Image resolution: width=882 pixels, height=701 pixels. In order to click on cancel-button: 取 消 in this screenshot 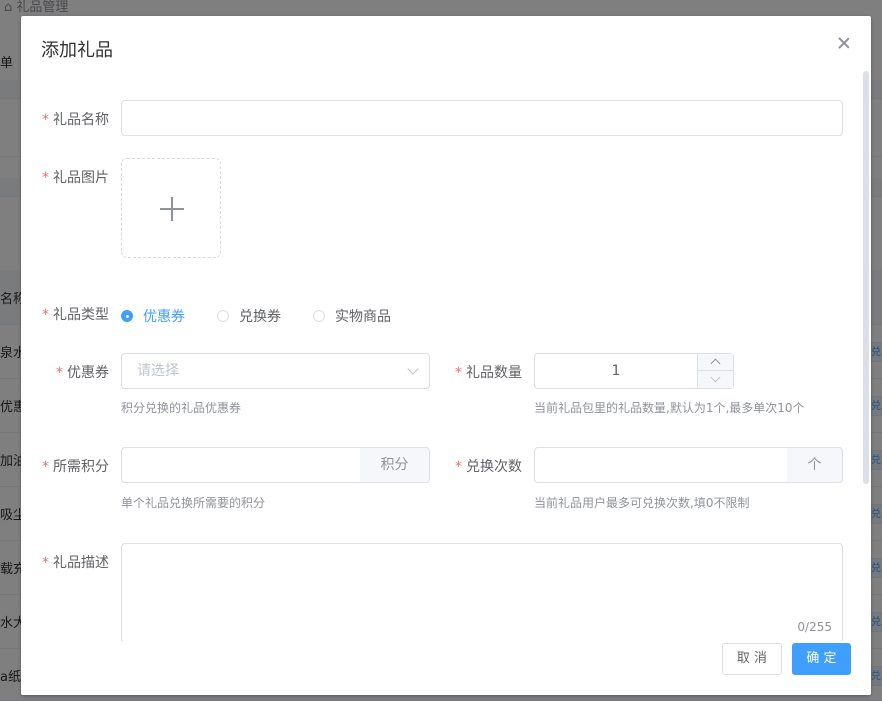, I will do `click(752, 659)`.